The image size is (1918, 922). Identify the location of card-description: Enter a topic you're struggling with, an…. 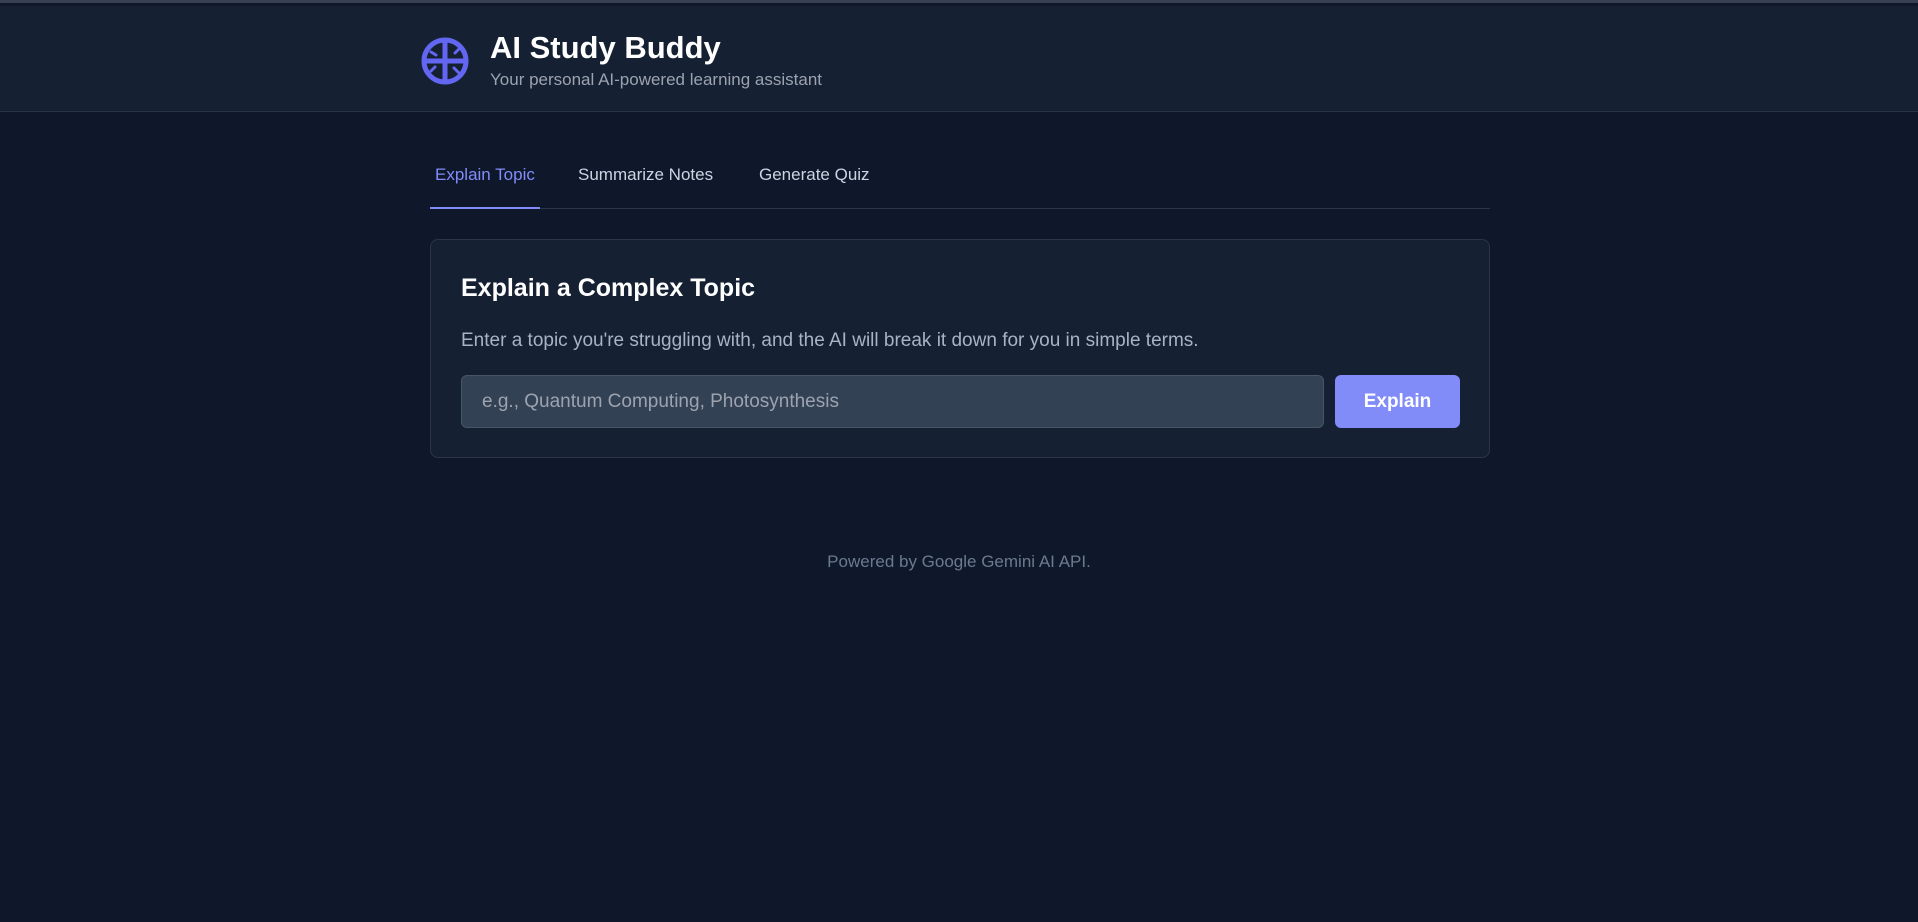
(830, 340).